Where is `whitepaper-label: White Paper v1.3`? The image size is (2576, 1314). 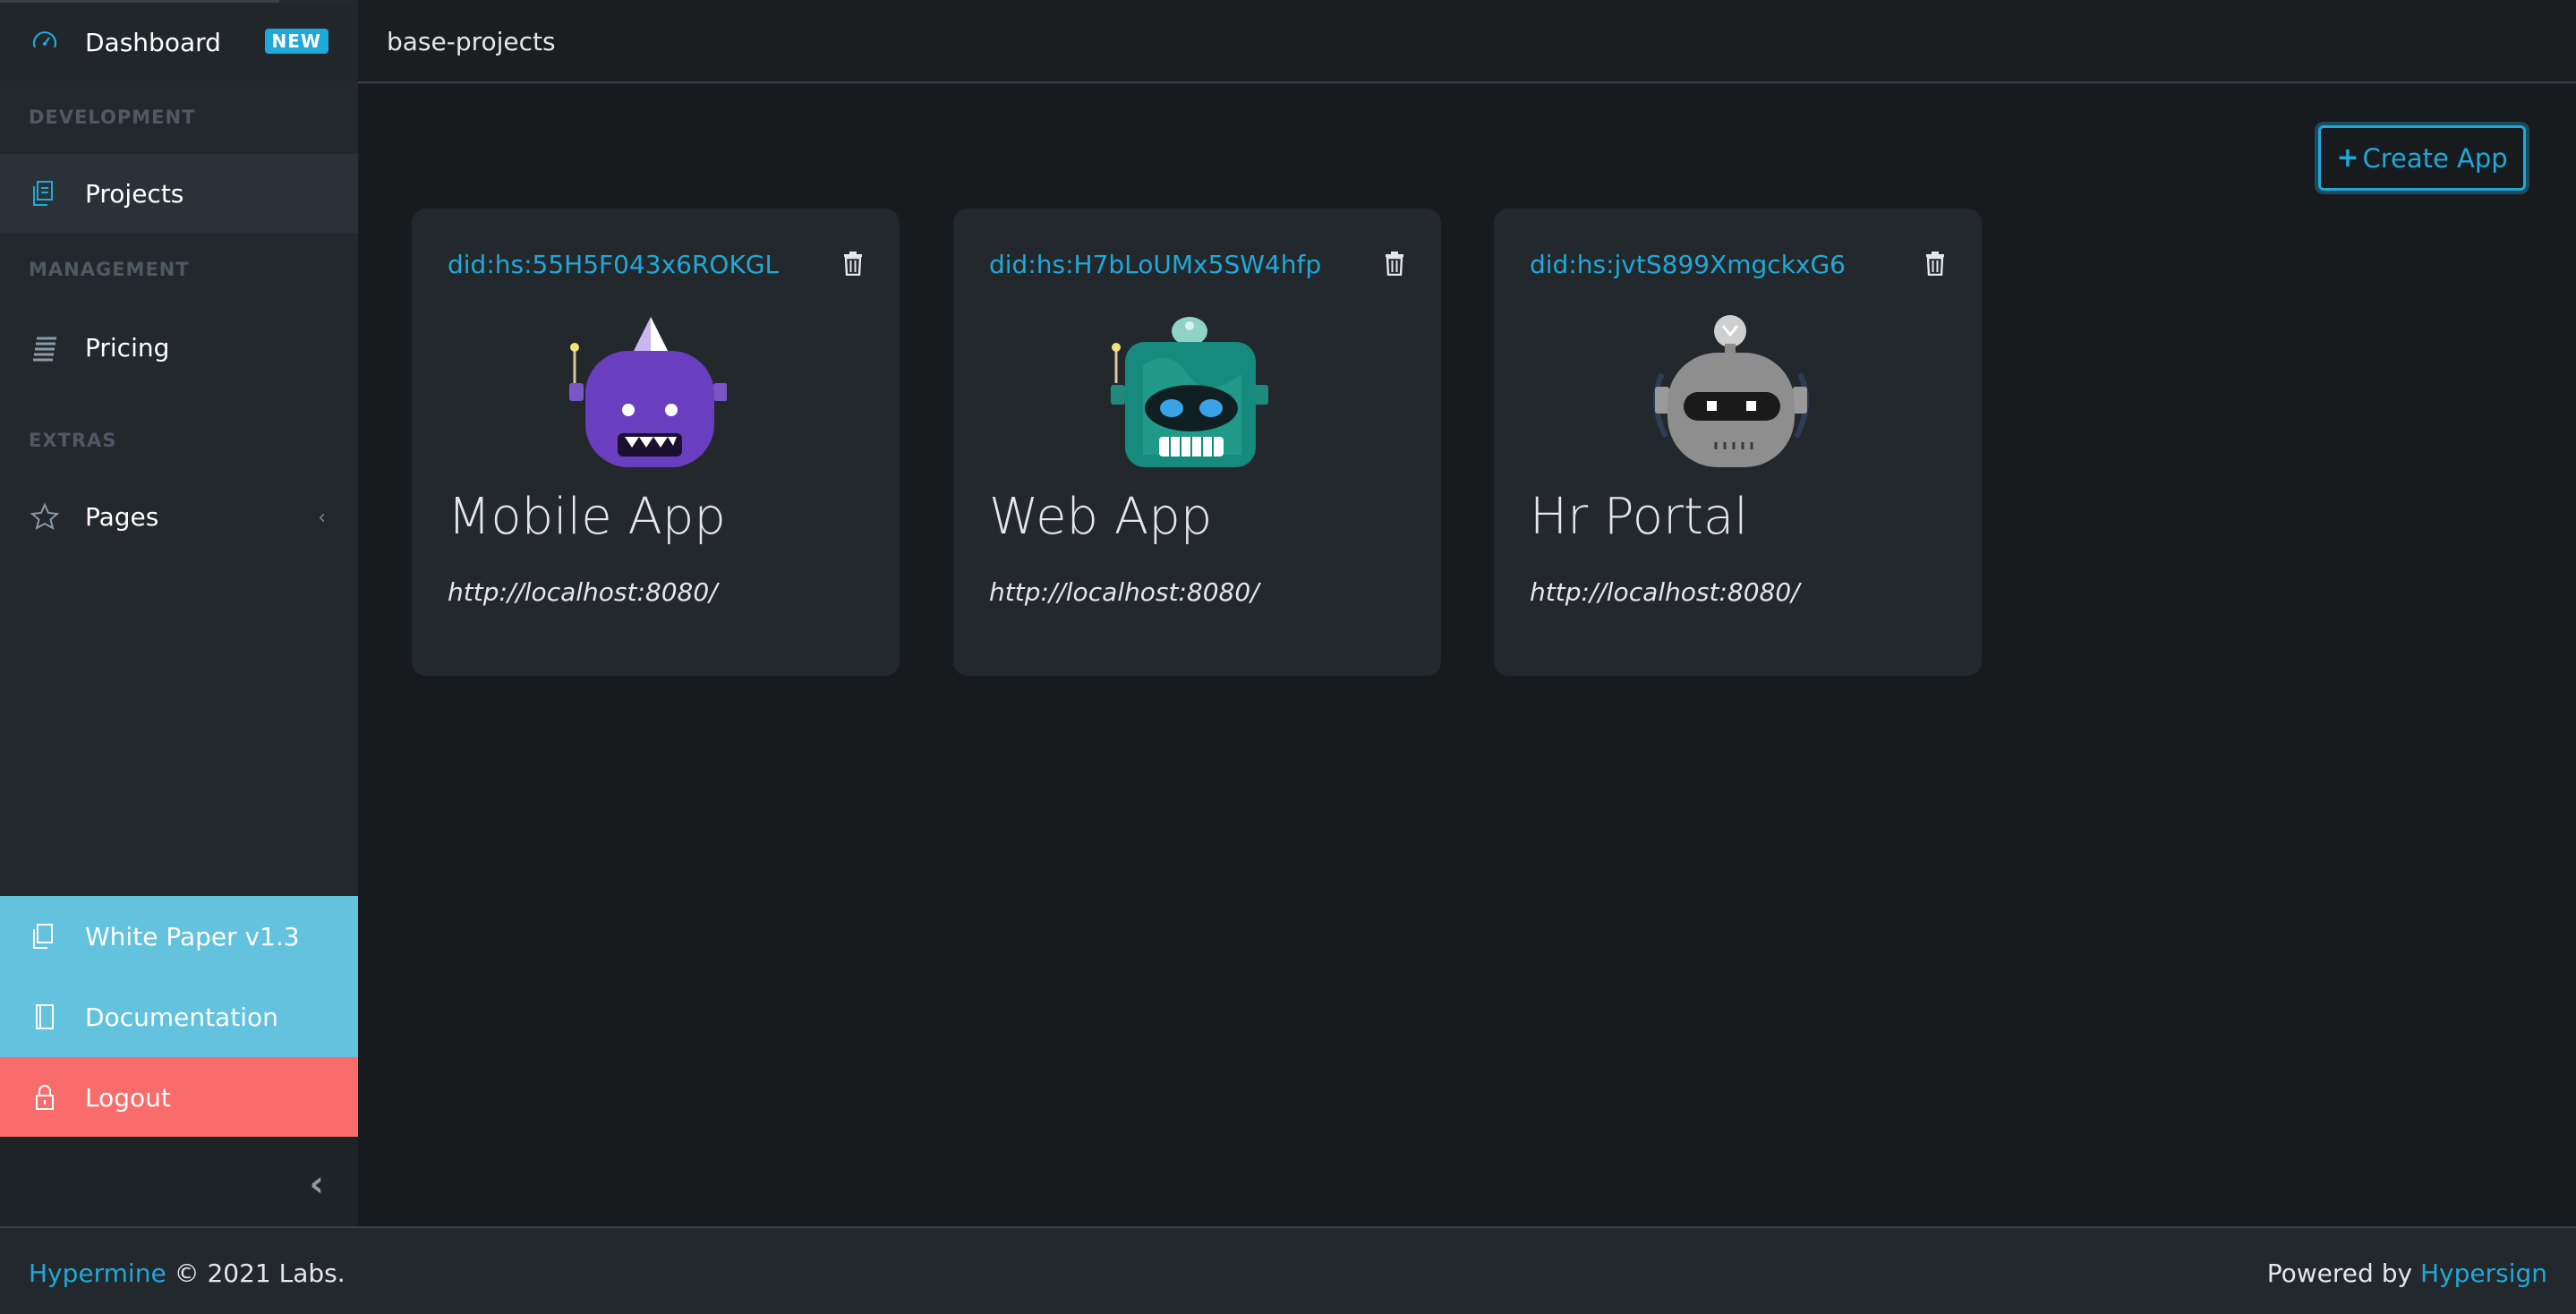 whitepaper-label: White Paper v1.3 is located at coordinates (192, 936).